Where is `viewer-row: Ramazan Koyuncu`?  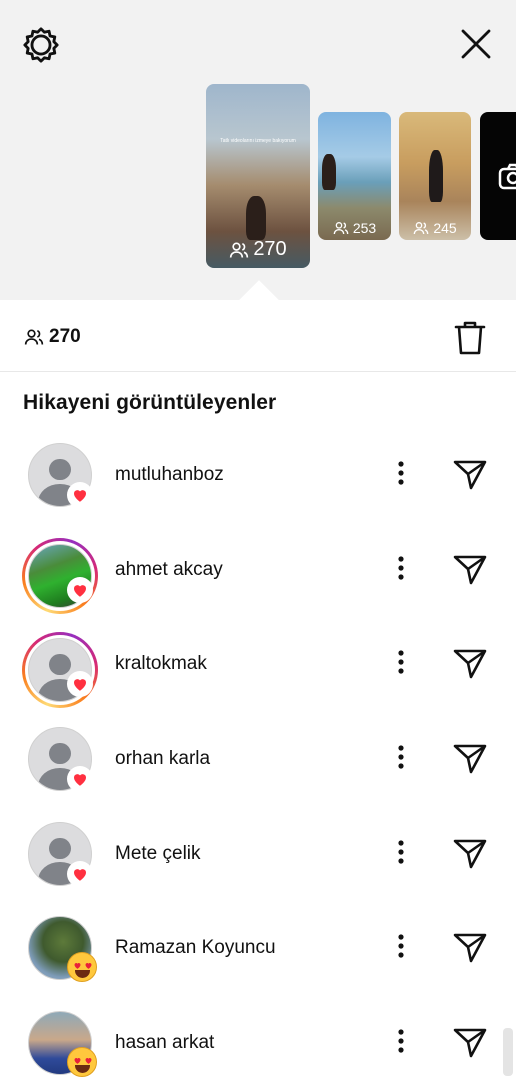
viewer-row: Ramazan Koyuncu is located at coordinates (258, 947).